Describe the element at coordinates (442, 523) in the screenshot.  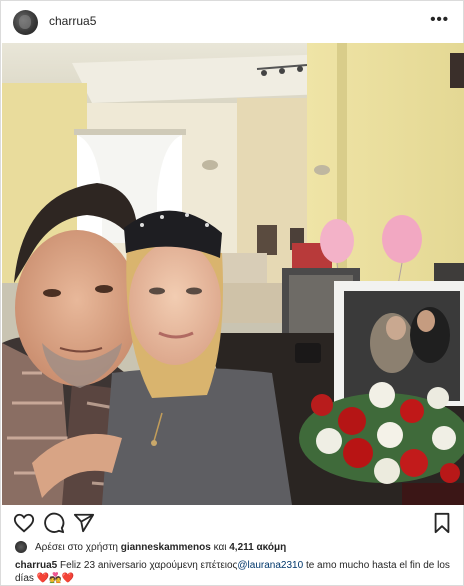
I see `bookmark-icon` at that location.